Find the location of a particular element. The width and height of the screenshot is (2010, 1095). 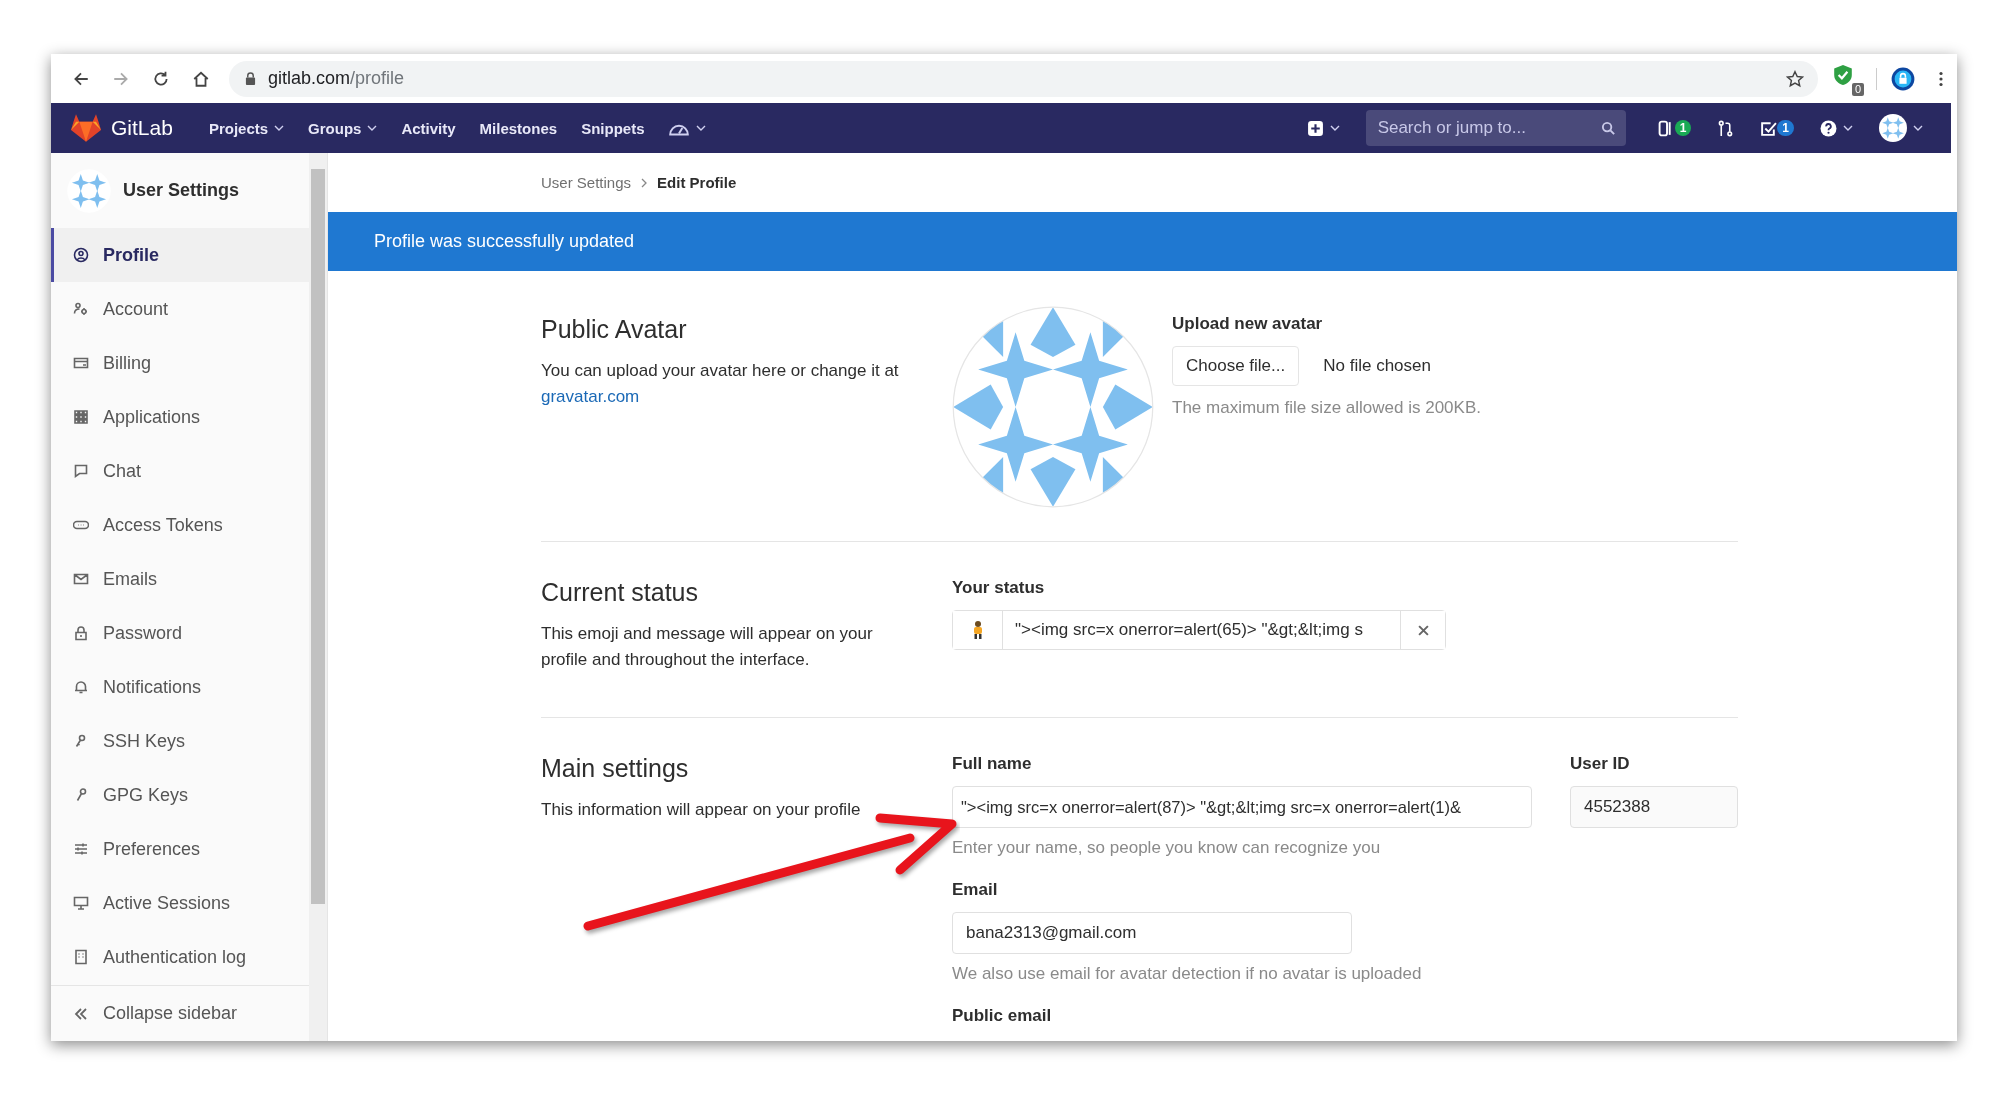

breadcrumb-current: Edit Profile is located at coordinates (697, 182).